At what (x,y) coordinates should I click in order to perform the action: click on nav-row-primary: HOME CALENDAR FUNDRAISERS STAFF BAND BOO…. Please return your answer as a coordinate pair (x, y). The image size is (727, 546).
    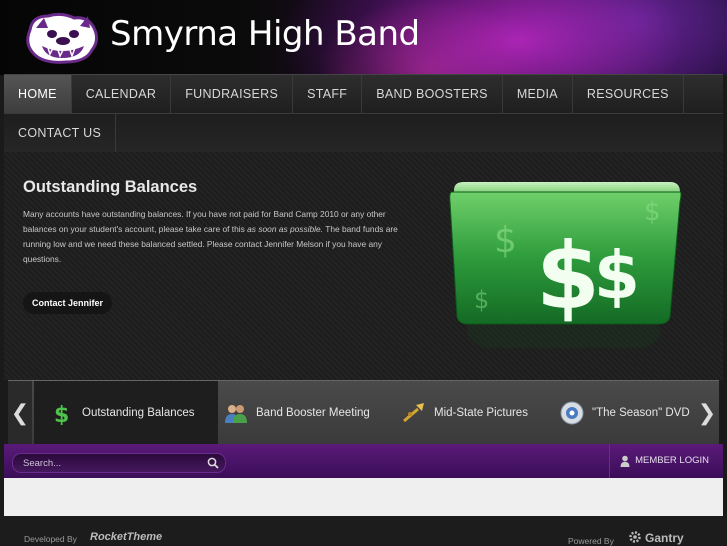
    Looking at the image, I should click on (344, 94).